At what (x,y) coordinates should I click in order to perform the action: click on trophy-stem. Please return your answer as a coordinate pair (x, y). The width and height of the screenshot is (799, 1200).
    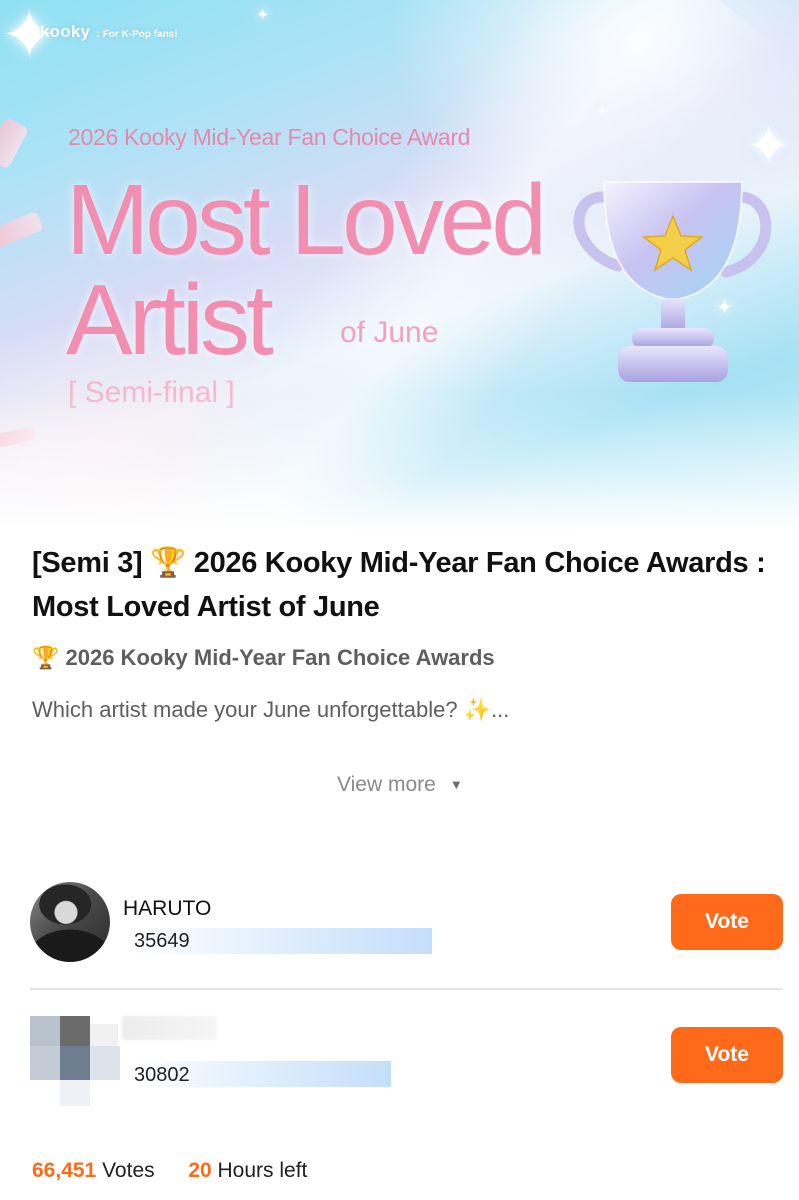
    Looking at the image, I should click on (673, 315).